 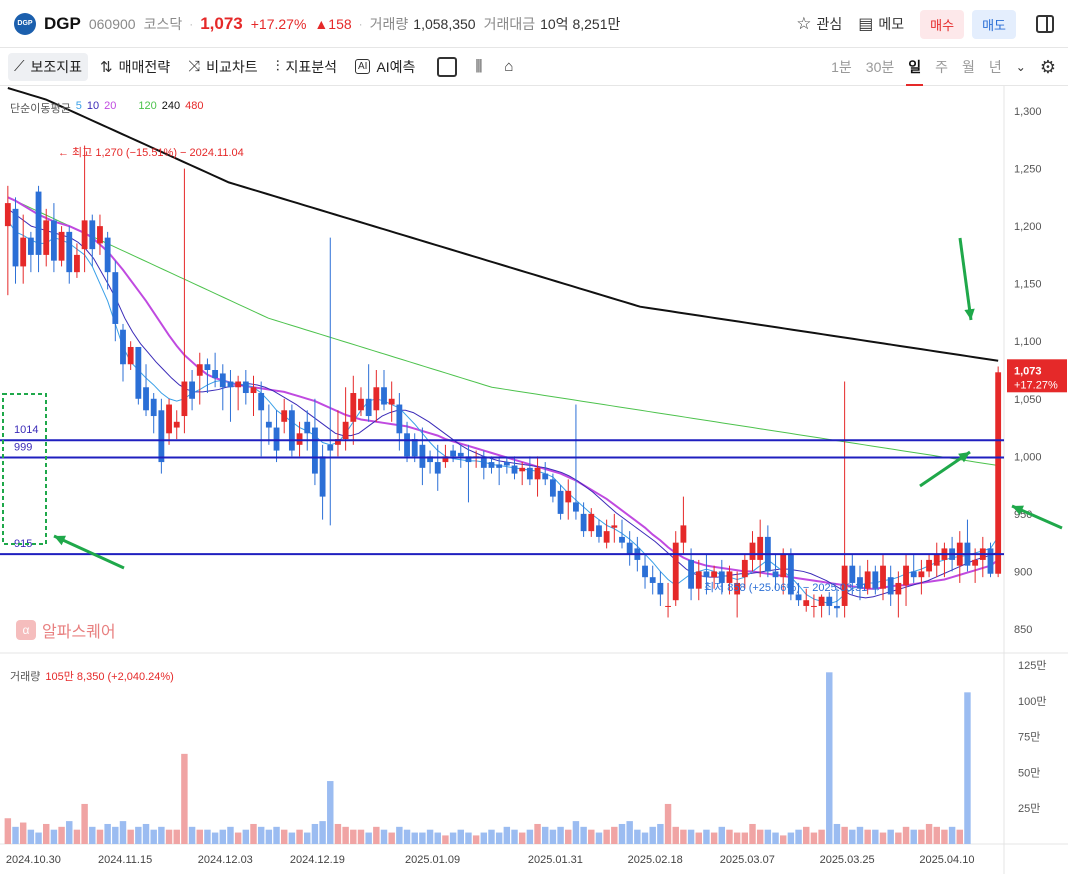 I want to click on buy-button: 매수, so click(x=942, y=24).